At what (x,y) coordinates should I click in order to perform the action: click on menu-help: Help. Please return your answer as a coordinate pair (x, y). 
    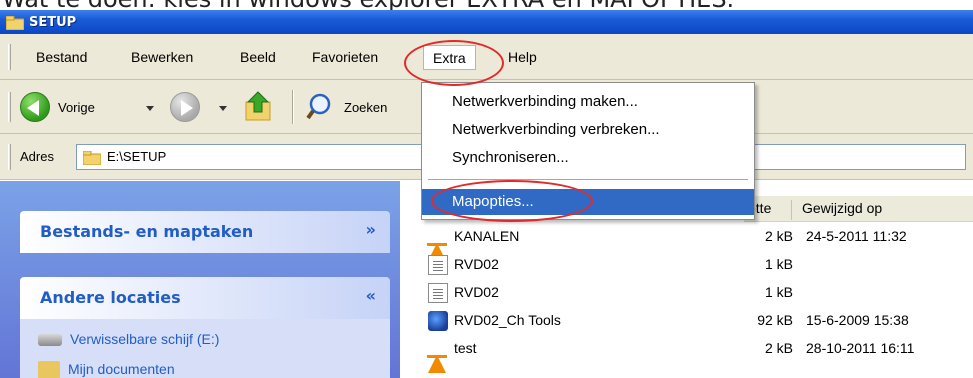
    Looking at the image, I should click on (522, 57).